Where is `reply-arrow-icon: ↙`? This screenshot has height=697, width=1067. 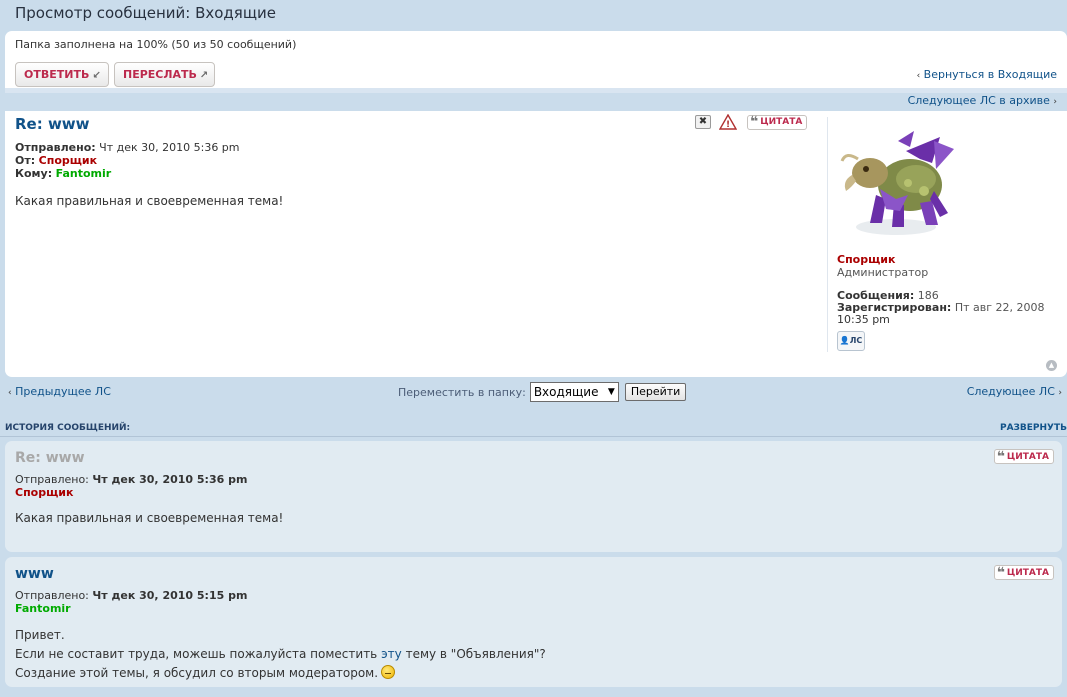
reply-arrow-icon: ↙ is located at coordinates (96, 75).